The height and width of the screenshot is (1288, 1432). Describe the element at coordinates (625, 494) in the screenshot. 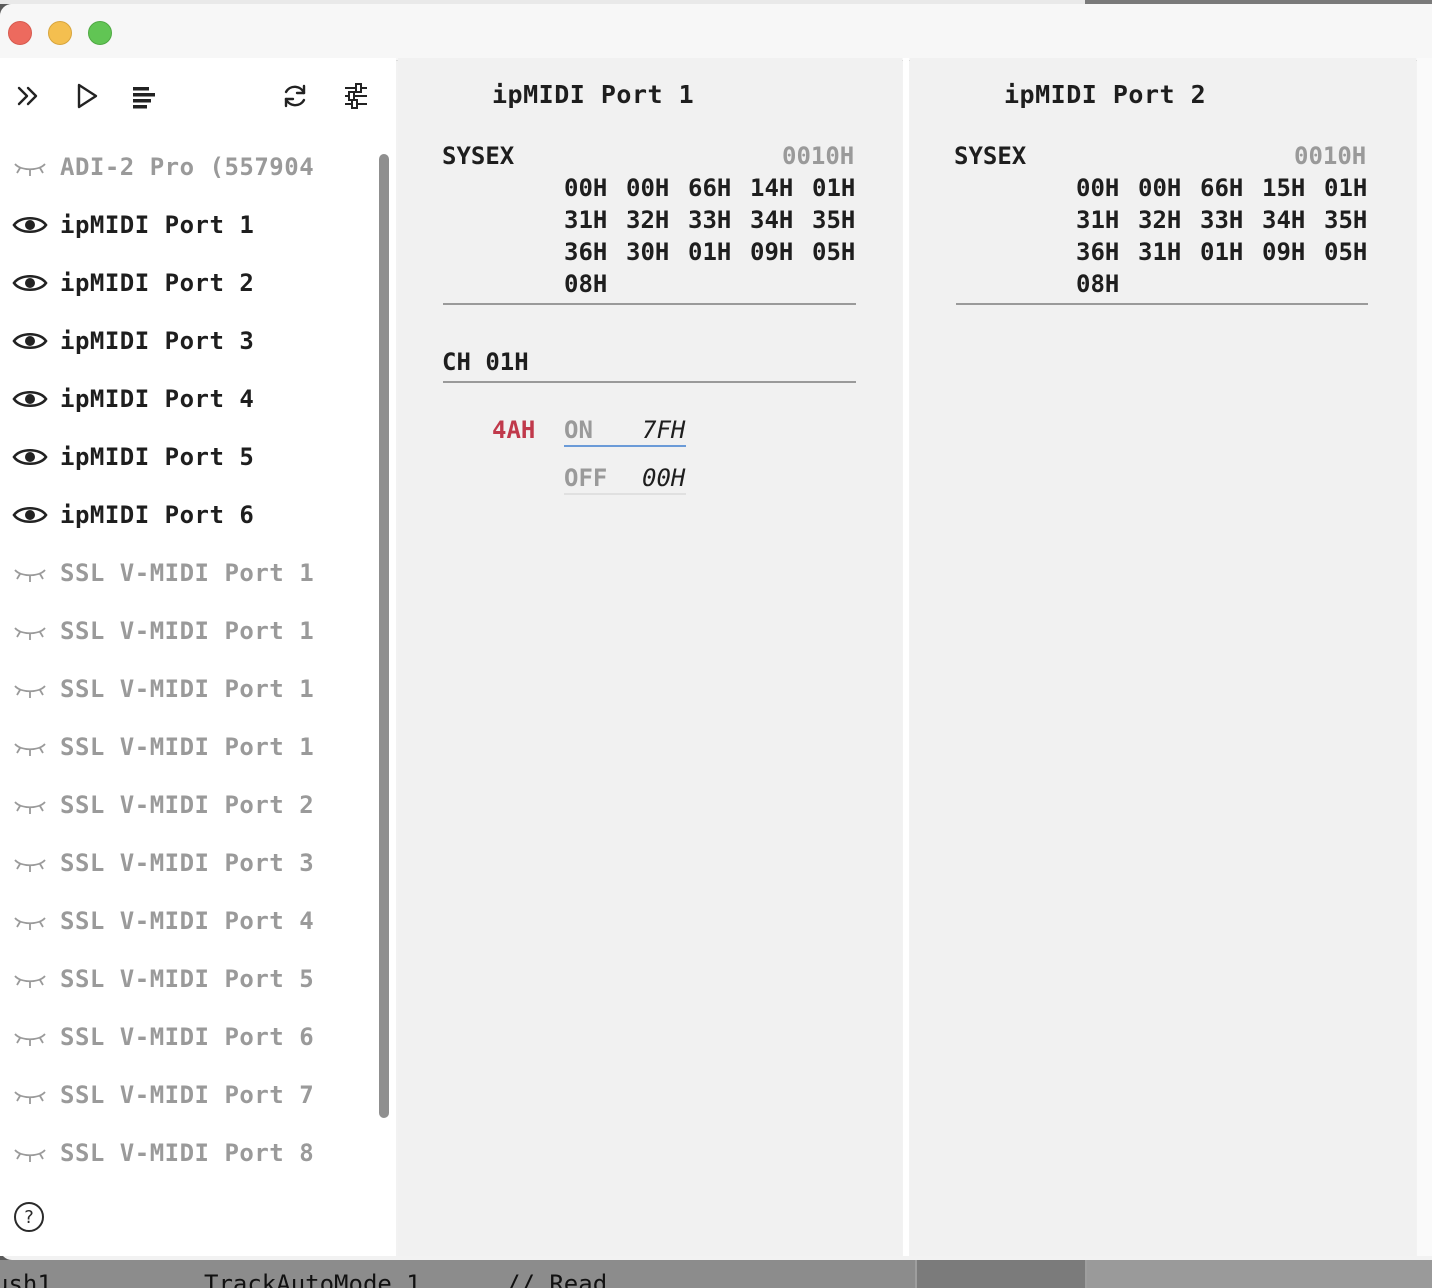

I see `note-off-indicator` at that location.